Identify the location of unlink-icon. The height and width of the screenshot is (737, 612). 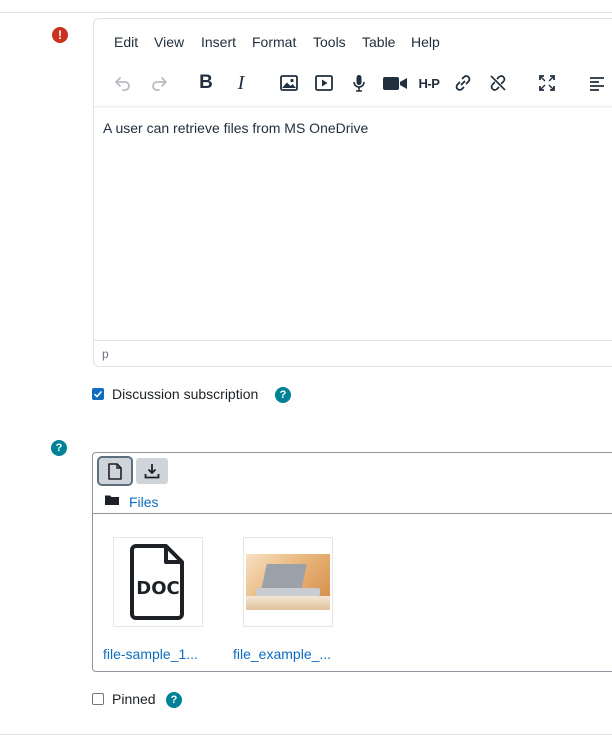
(498, 83).